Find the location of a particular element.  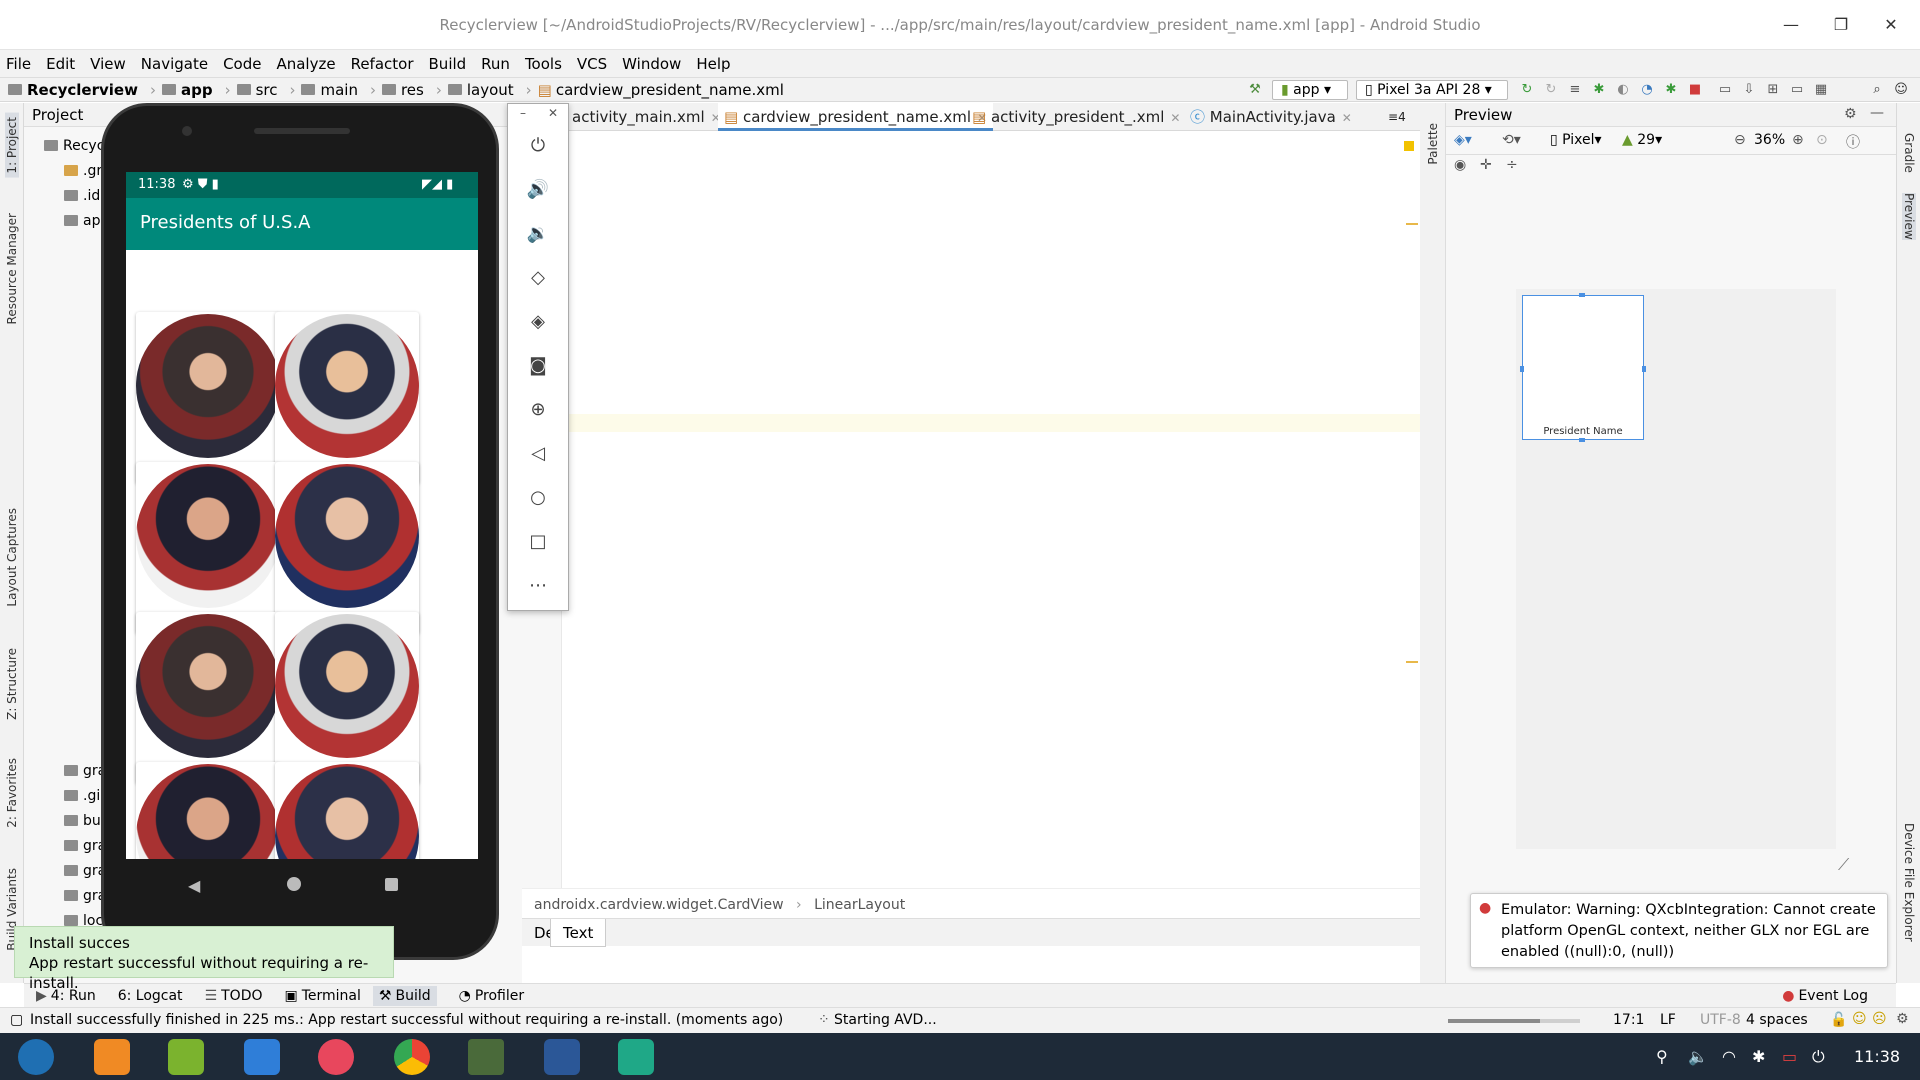

volume-down-button: 🔉 is located at coordinates (538, 234).